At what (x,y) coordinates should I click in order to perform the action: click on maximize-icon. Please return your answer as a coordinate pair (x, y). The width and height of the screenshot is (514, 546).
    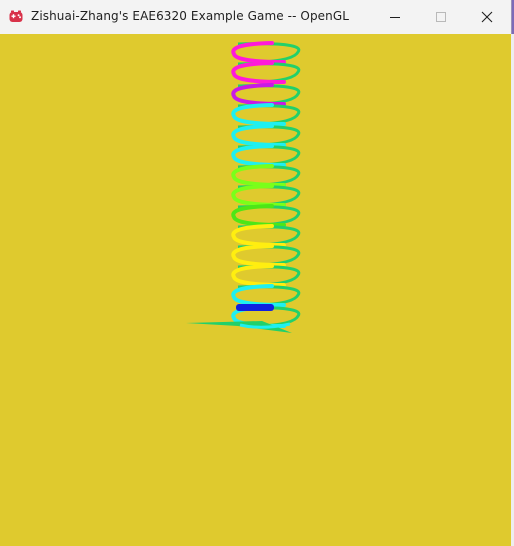
    Looking at the image, I should click on (441, 17).